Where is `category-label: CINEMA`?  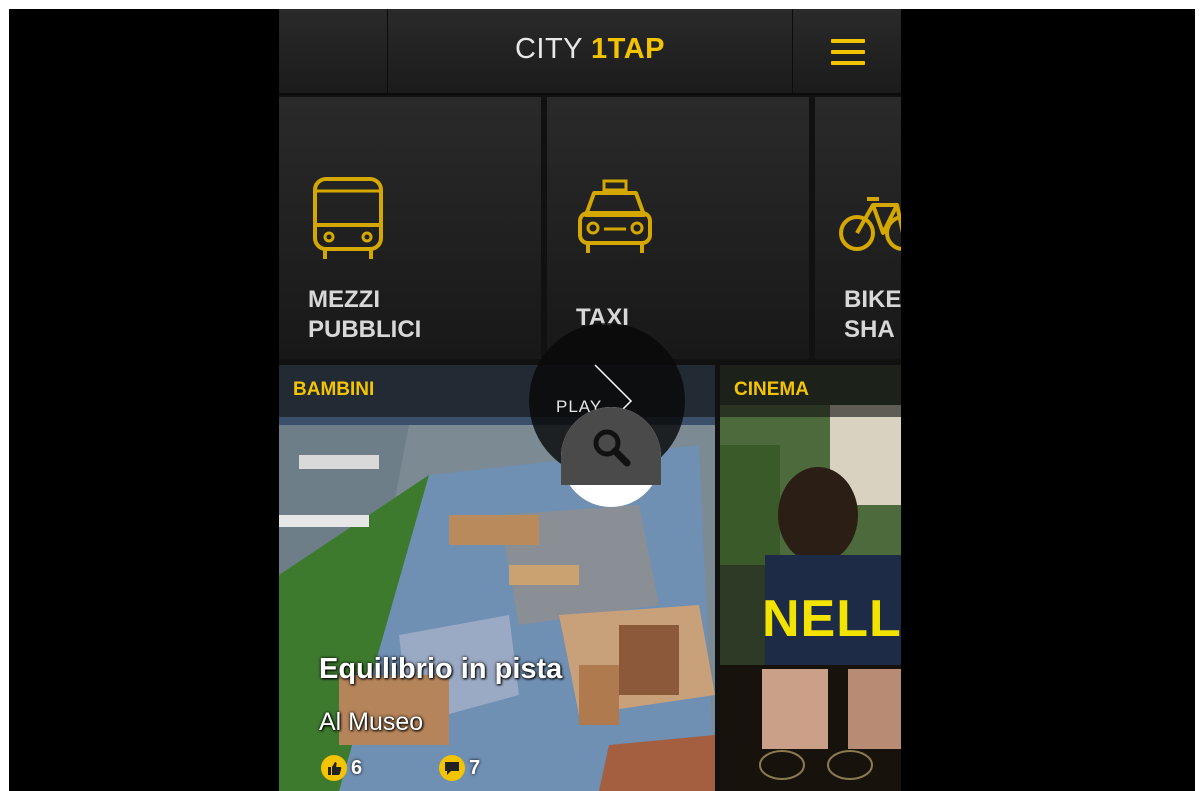 category-label: CINEMA is located at coordinates (771, 389).